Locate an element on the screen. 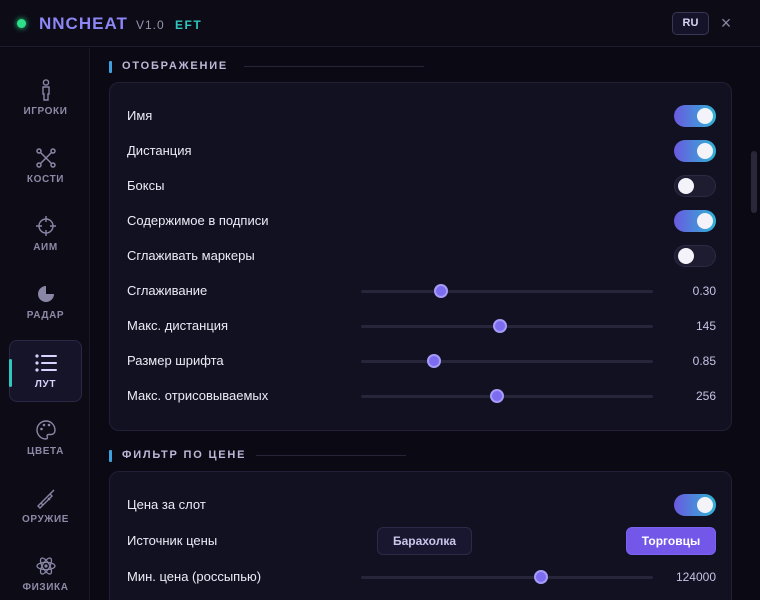 The image size is (760, 600). setting-label: Имя is located at coordinates (140, 115).